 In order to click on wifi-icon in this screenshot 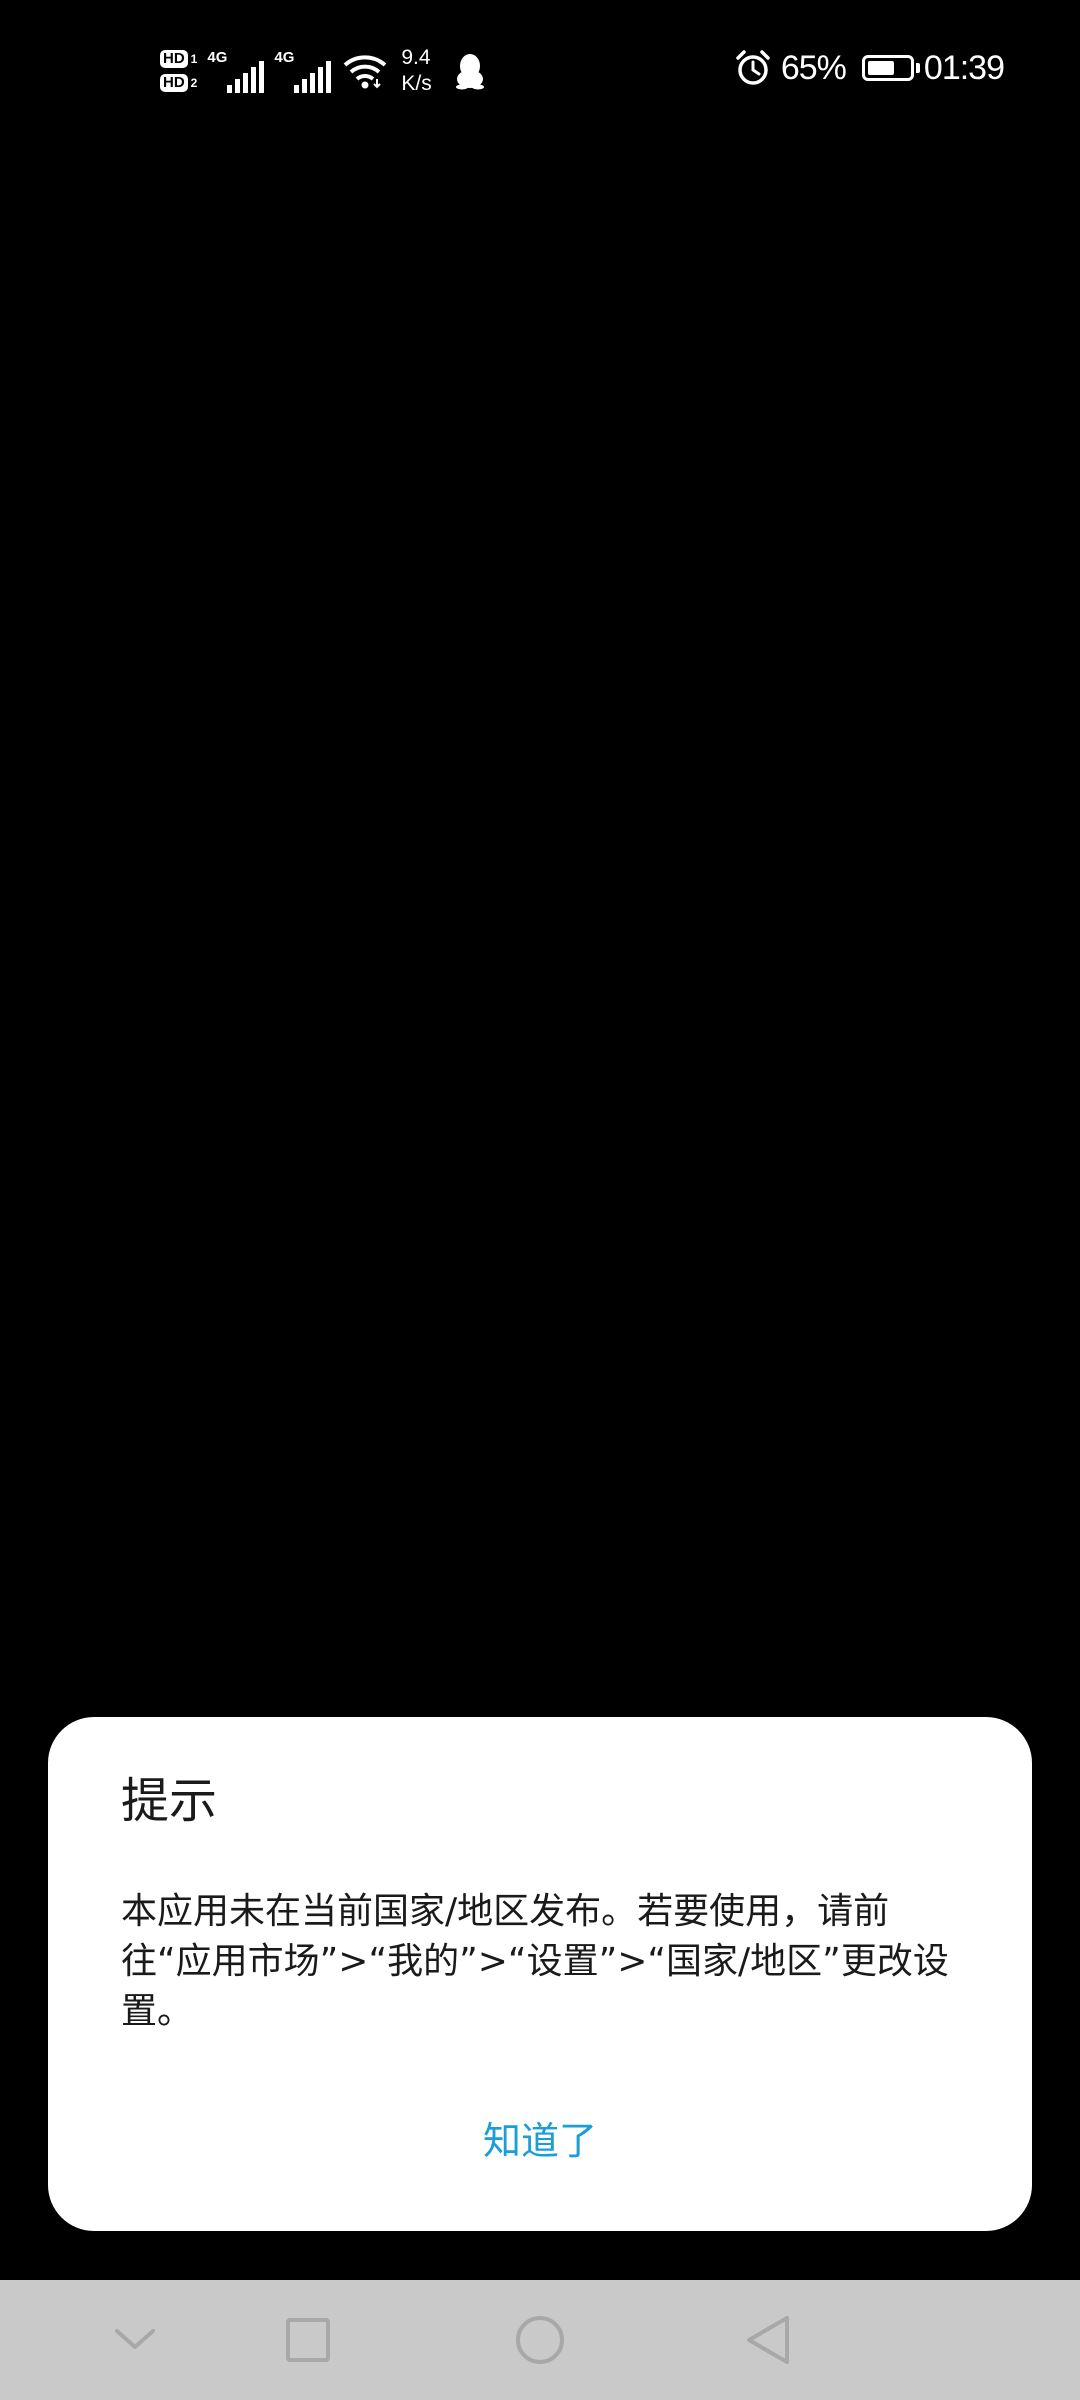, I will do `click(365, 71)`.